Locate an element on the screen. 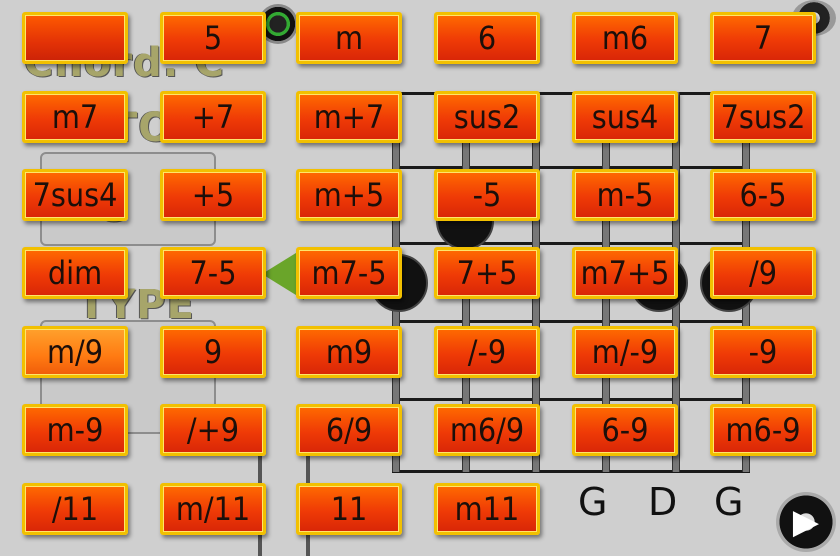 Image resolution: width=840 pixels, height=556 pixels. chord-button: m7+5 is located at coordinates (625, 273).